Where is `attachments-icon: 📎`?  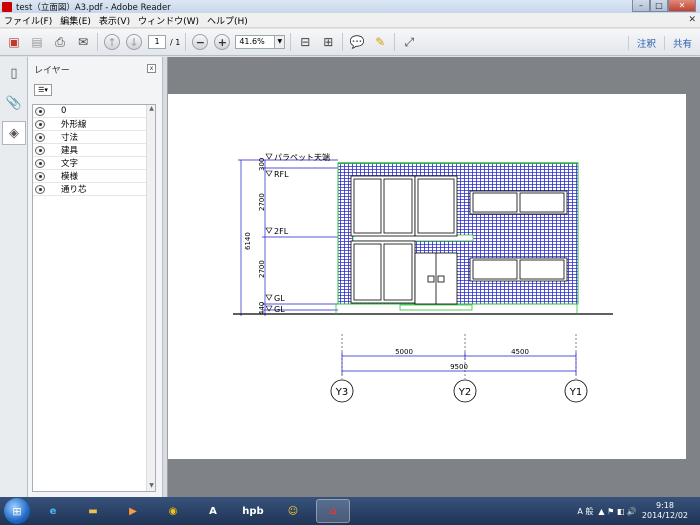 attachments-icon: 📎 is located at coordinates (14, 103).